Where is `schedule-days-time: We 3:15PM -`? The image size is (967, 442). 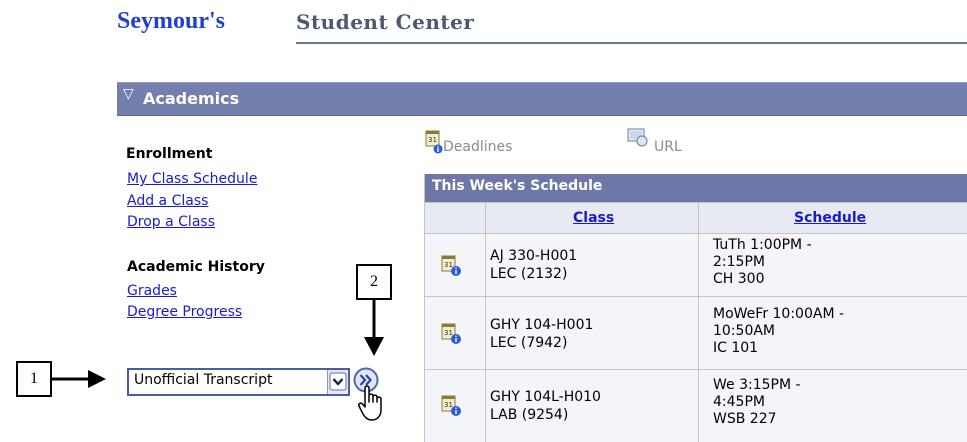 schedule-days-time: We 3:15PM - is located at coordinates (757, 385).